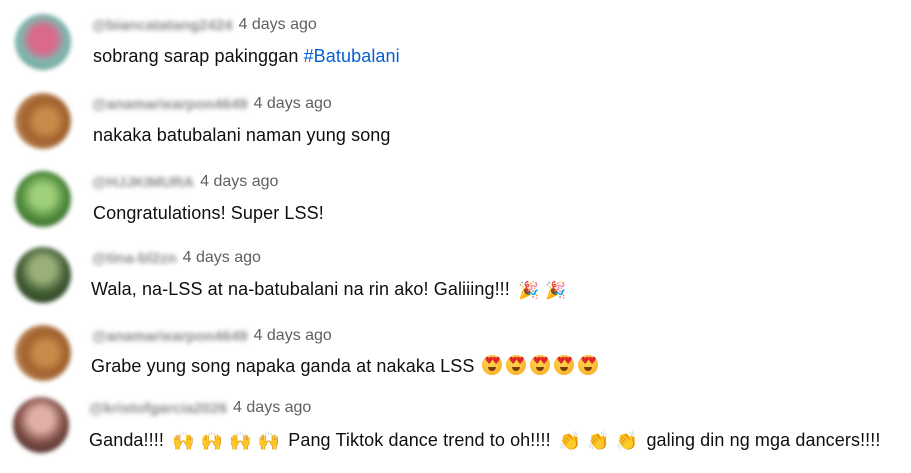  I want to click on comment-body: sobrang sarap pakinggan, so click(198, 56).